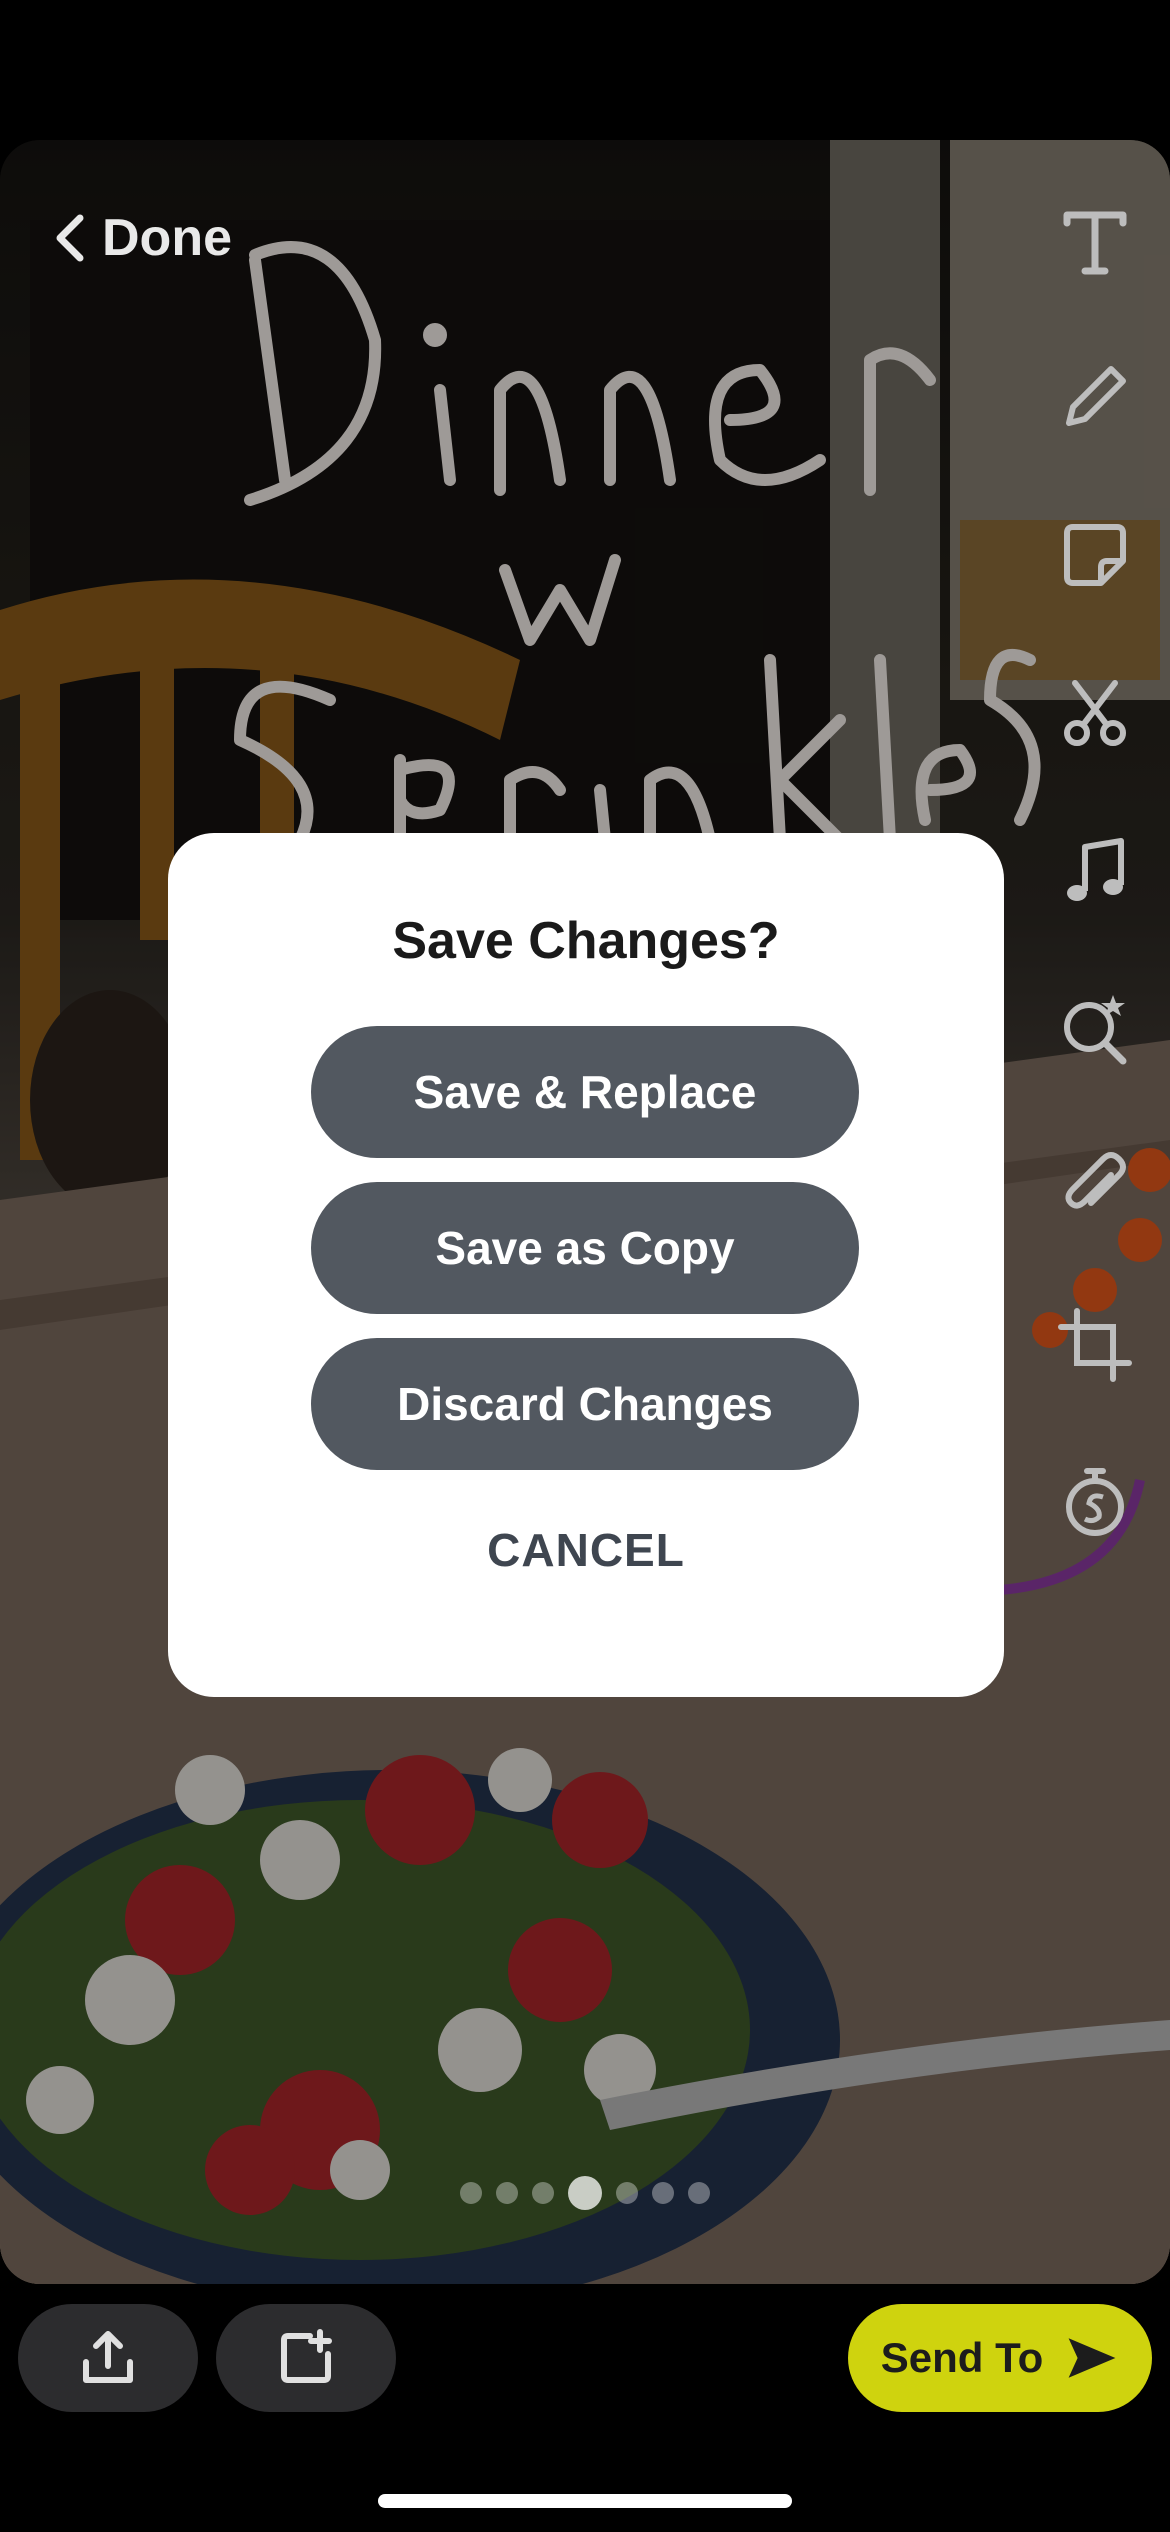 The image size is (1170, 2532). I want to click on sticker-tool-button, so click(1095, 555).